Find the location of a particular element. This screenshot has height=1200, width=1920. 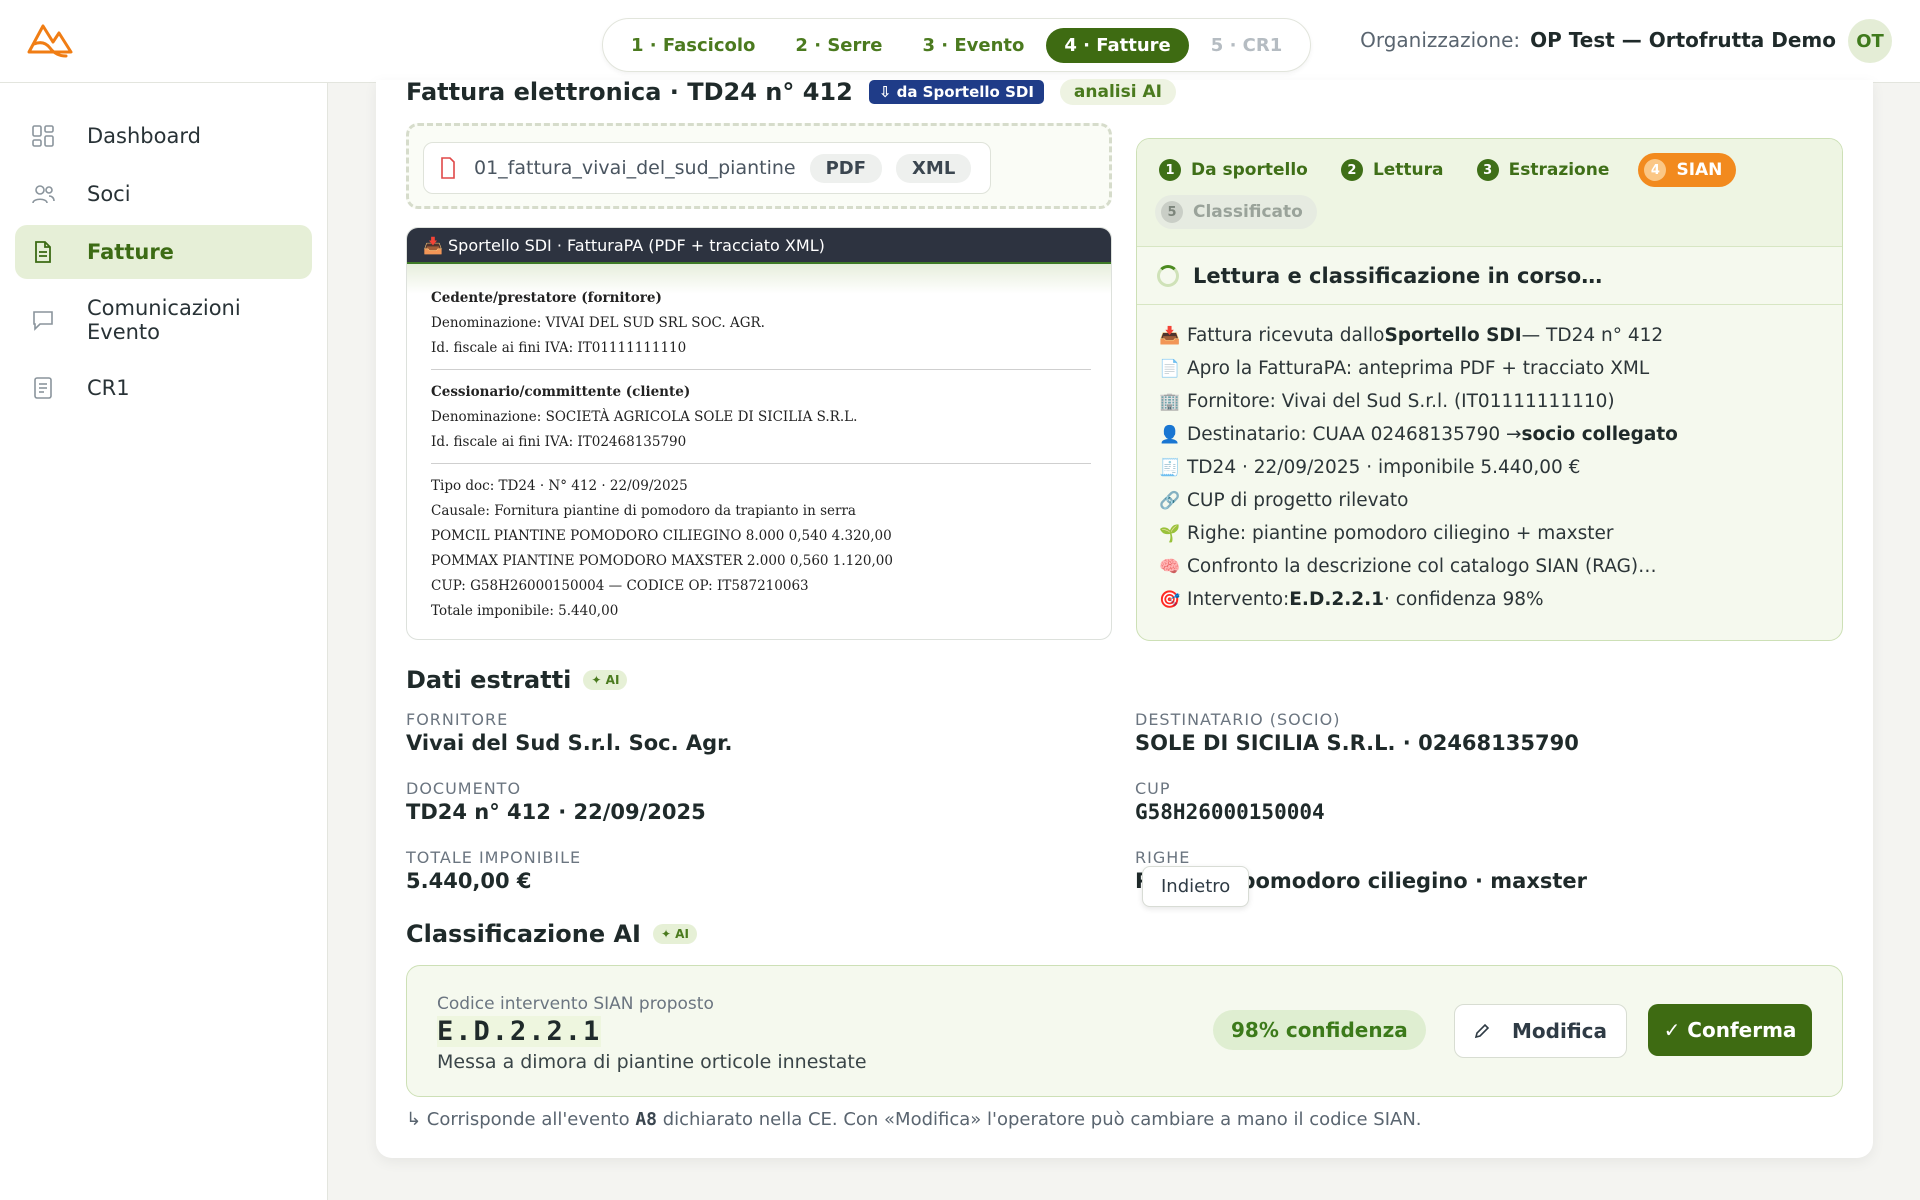

field-label: DESTINATARIO (SOCIO) is located at coordinates (1238, 719).